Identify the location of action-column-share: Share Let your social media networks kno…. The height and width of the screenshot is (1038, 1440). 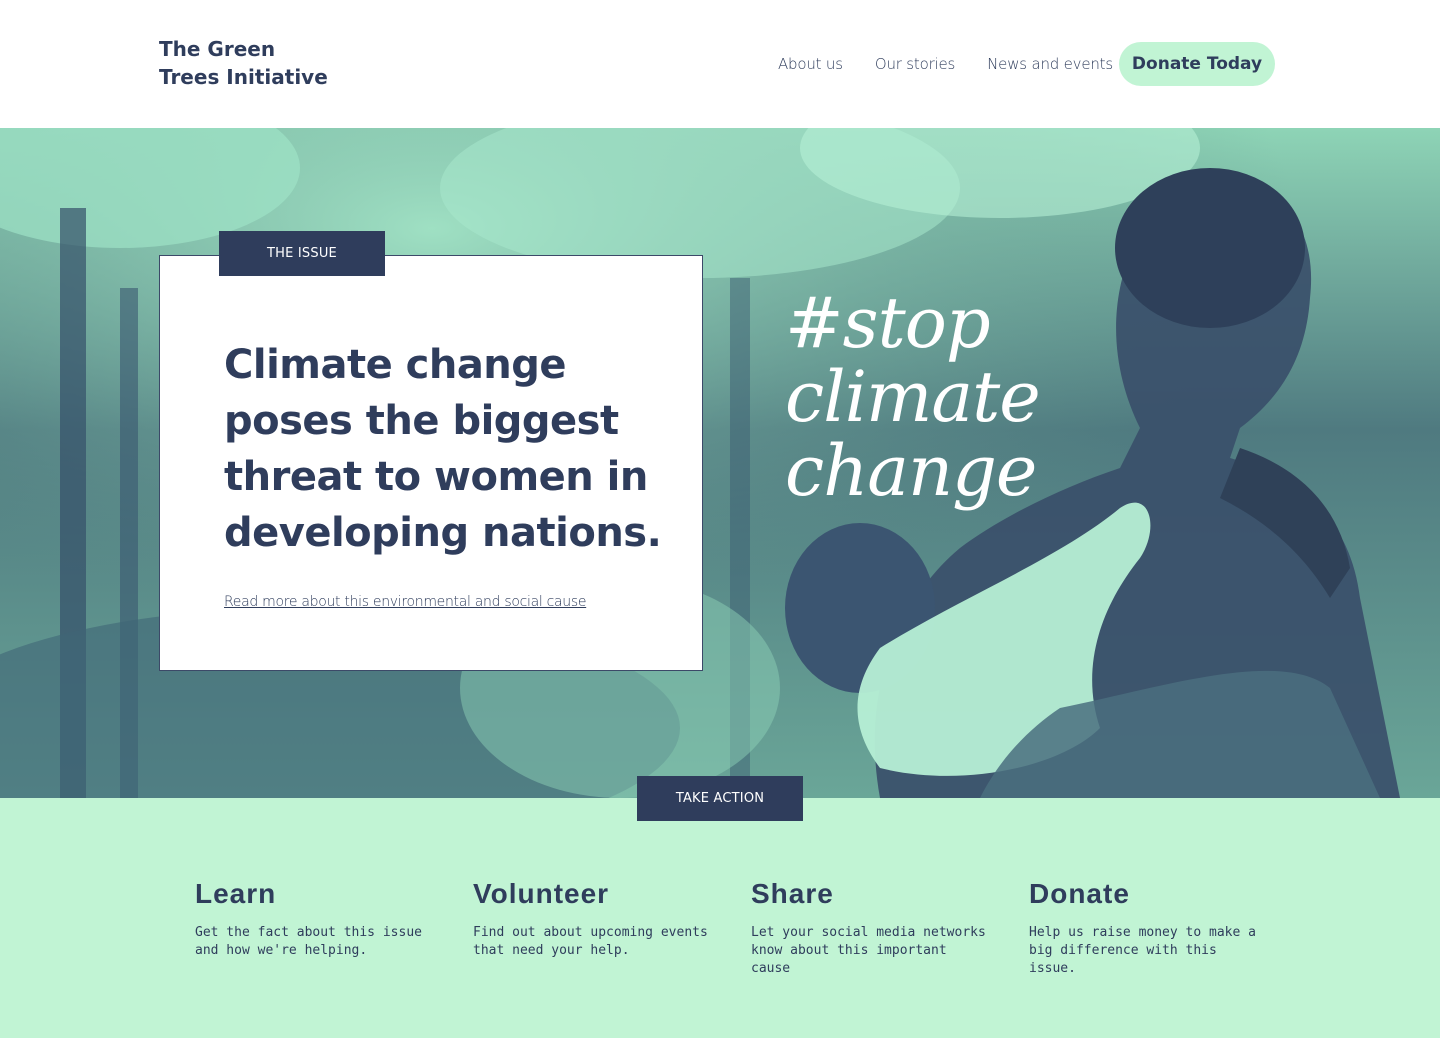
(871, 928).